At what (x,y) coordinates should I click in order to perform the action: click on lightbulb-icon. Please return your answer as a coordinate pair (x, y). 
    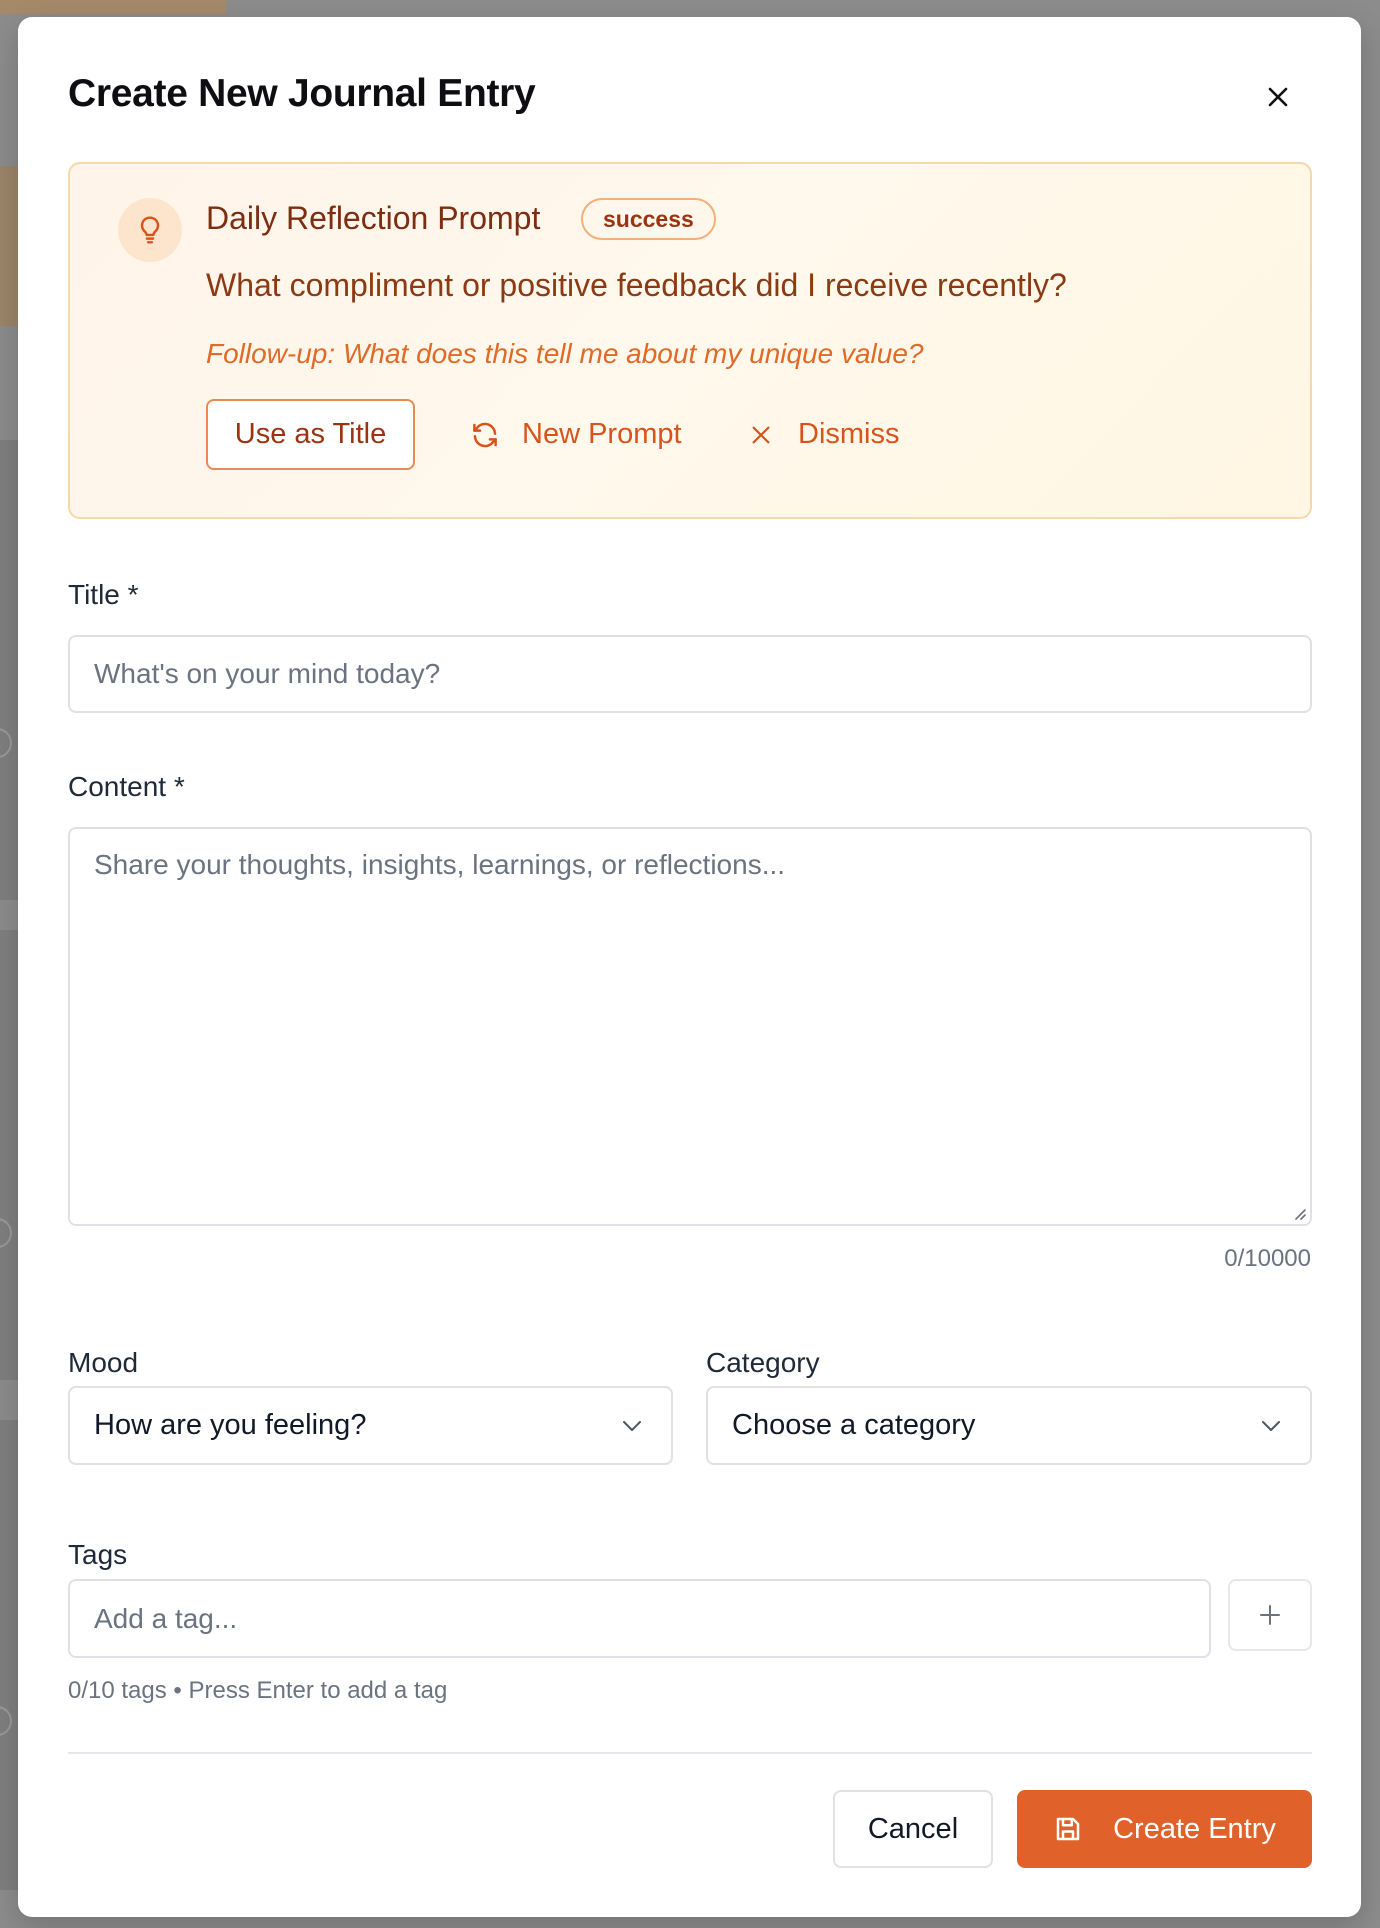
    Looking at the image, I should click on (150, 230).